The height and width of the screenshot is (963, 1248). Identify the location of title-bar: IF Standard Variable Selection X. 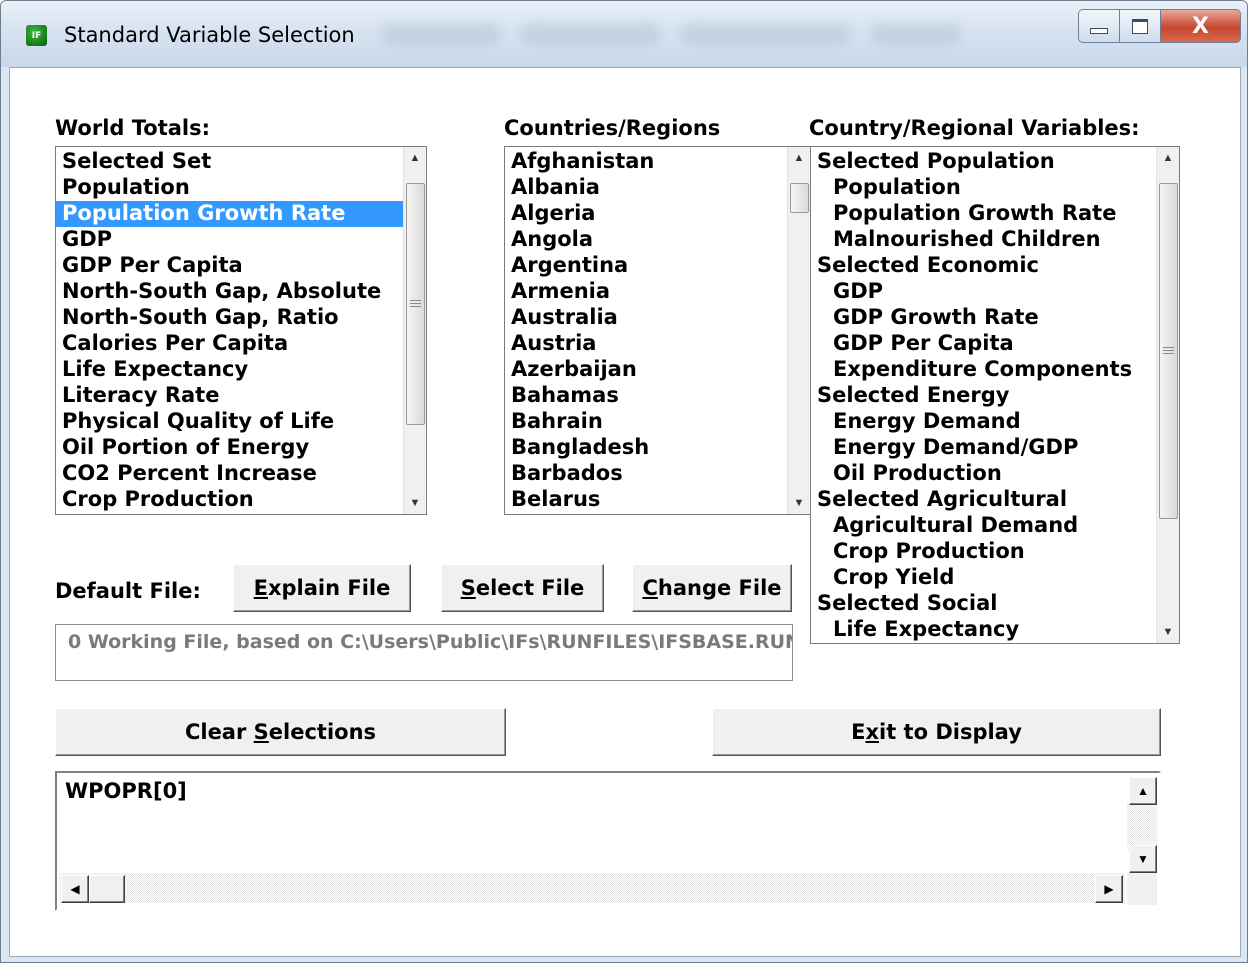
(624, 34).